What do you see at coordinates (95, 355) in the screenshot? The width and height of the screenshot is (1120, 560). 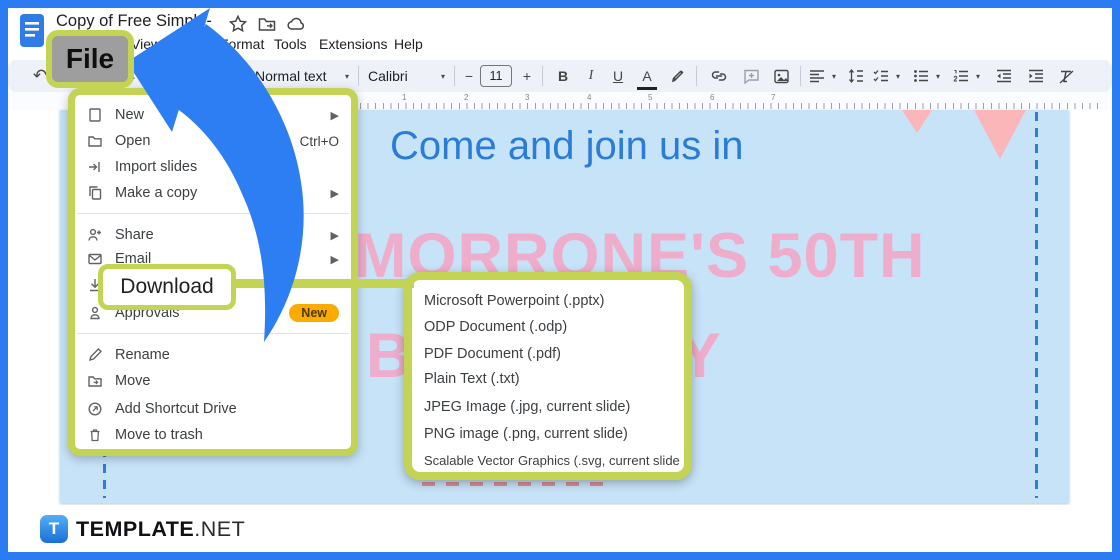 I see `pencil-icon` at bounding box center [95, 355].